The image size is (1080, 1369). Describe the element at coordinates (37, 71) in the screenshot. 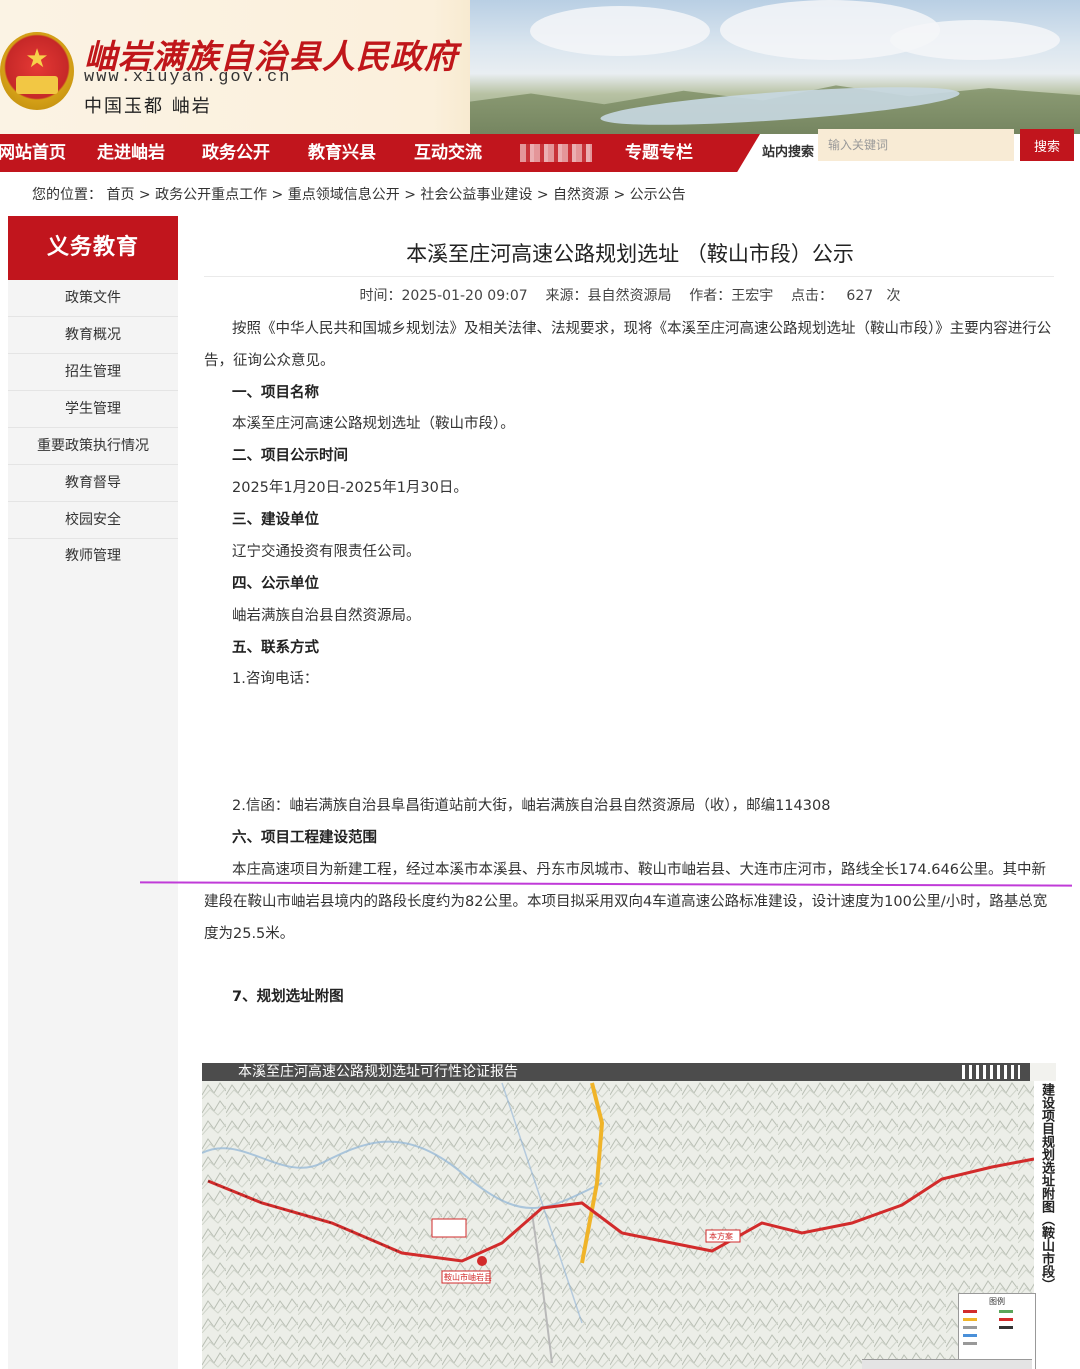

I see `national-emblem-logo: ★` at that location.